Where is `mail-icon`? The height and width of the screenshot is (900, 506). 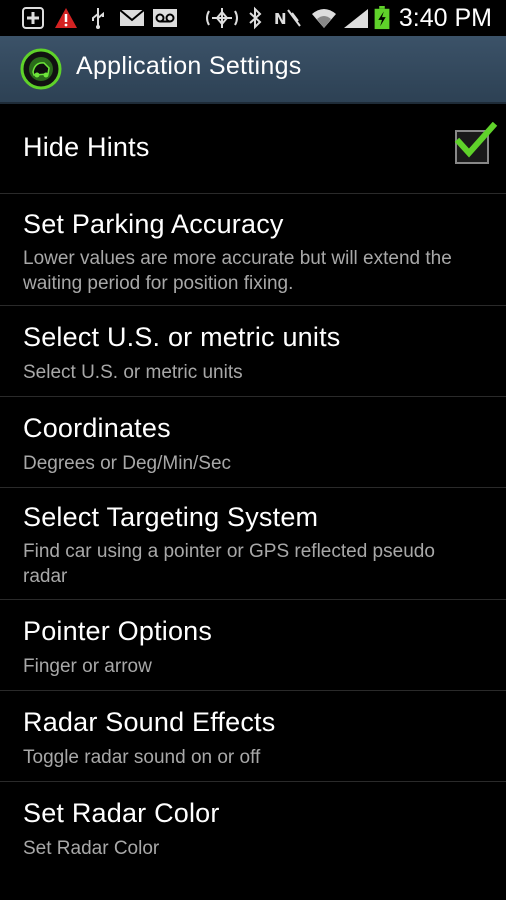
mail-icon is located at coordinates (132, 17).